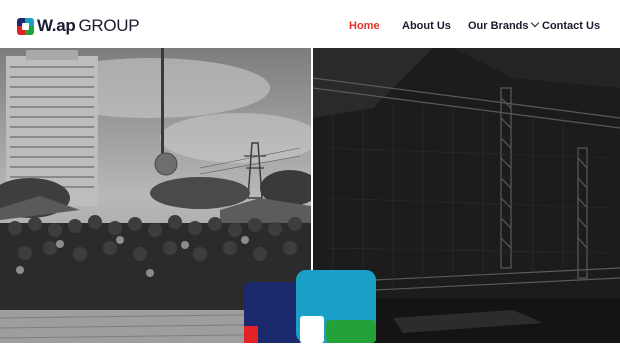 Image resolution: width=620 pixels, height=348 pixels. I want to click on logo-name-light: GROUP, so click(109, 25).